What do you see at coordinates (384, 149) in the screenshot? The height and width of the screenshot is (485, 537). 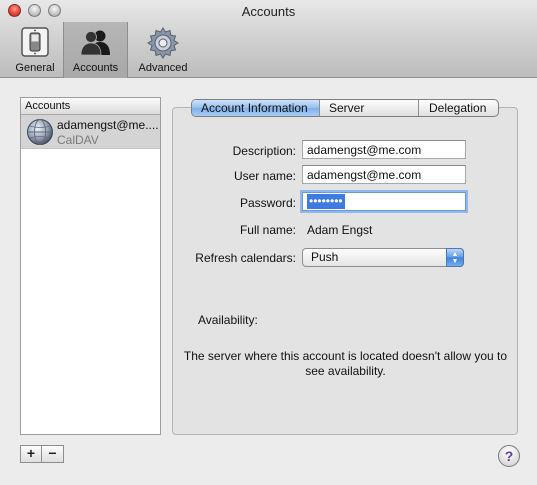 I see `description-field` at bounding box center [384, 149].